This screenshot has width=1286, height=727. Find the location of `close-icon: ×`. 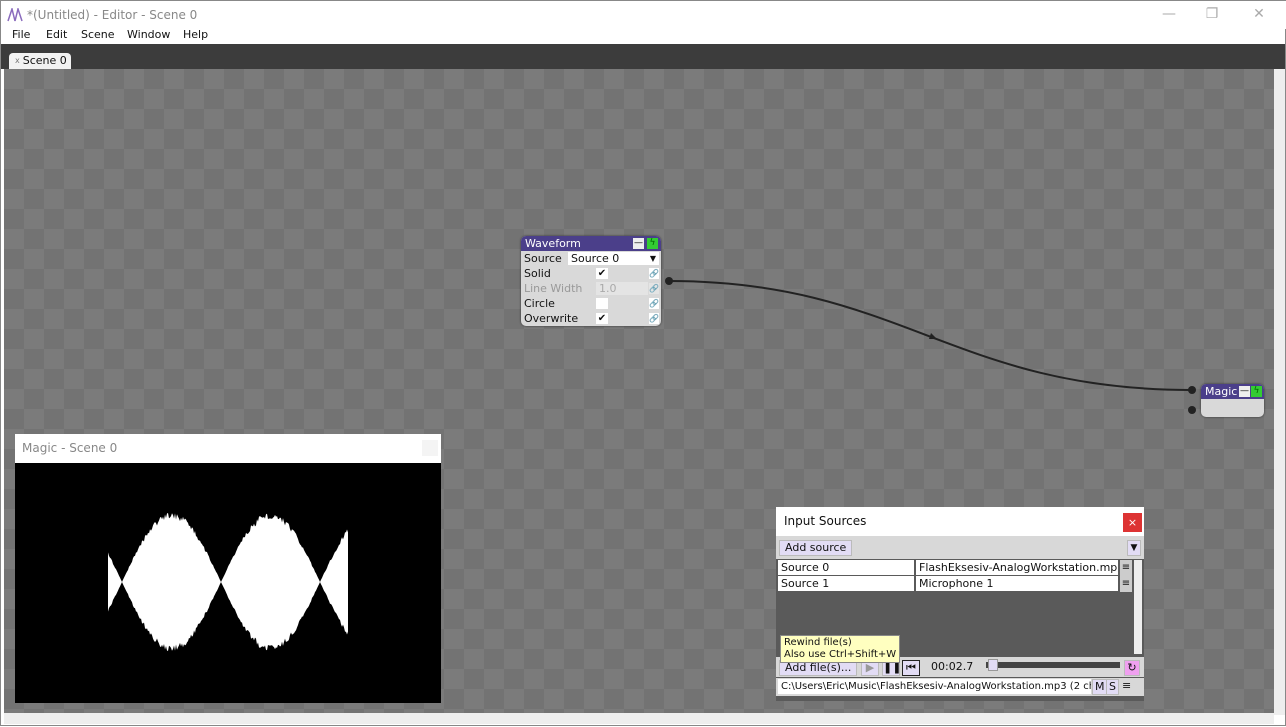

close-icon: × is located at coordinates (1132, 522).